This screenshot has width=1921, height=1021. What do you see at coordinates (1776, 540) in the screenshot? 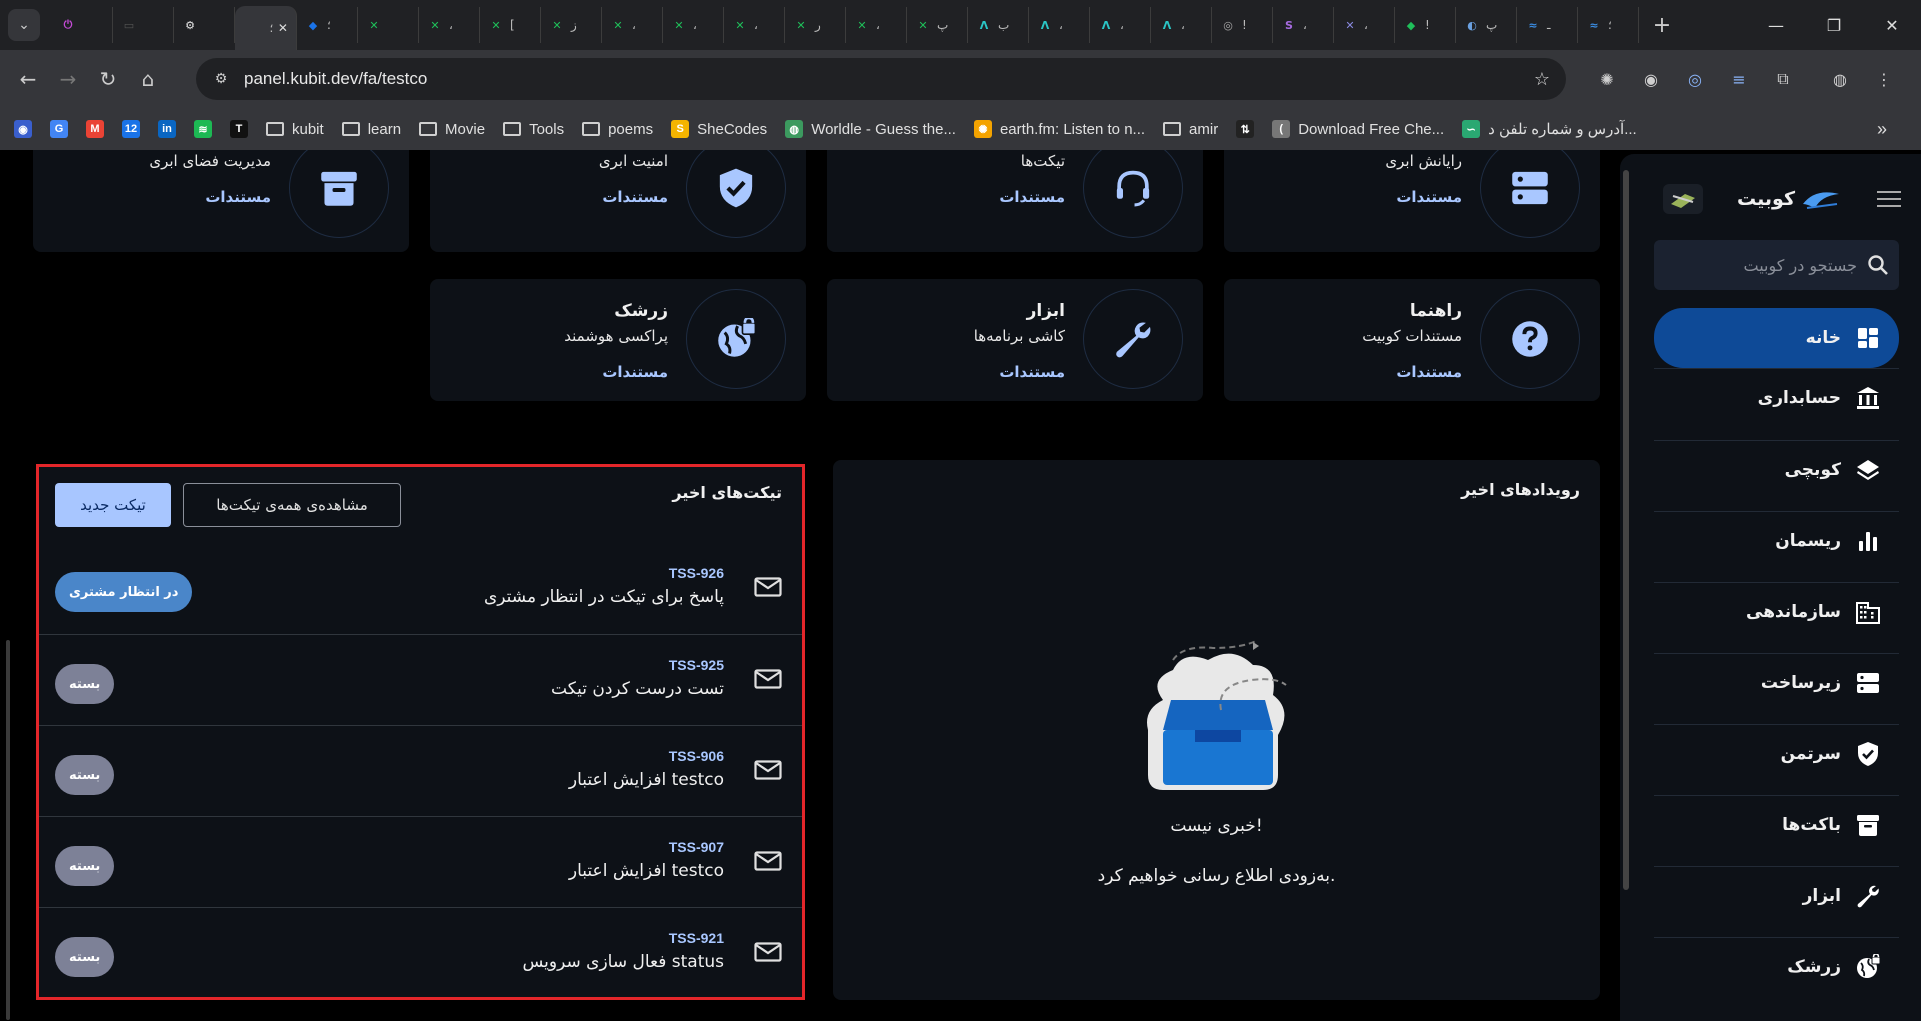
I see `sidebar-item-4: ریسمان` at bounding box center [1776, 540].